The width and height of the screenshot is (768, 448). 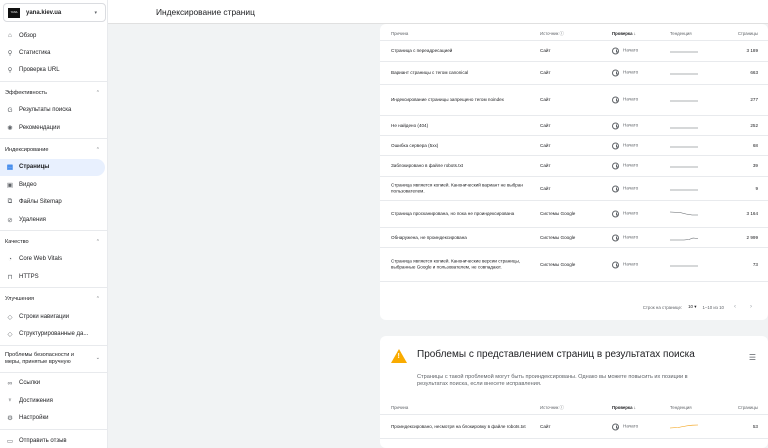 What do you see at coordinates (43, 440) in the screenshot?
I see `sidebar-item-label: Отправить отзыв` at bounding box center [43, 440].